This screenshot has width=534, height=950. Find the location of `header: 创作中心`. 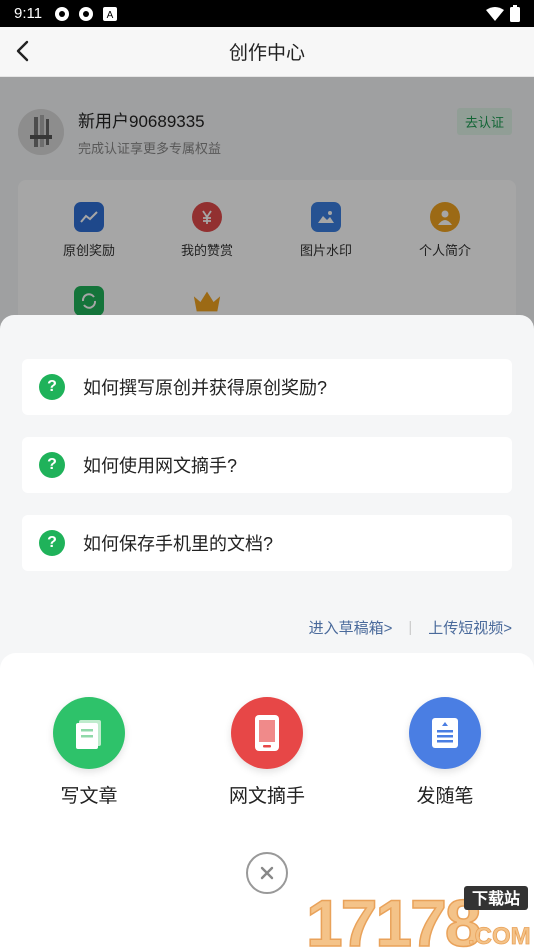

header: 创作中心 is located at coordinates (267, 52).